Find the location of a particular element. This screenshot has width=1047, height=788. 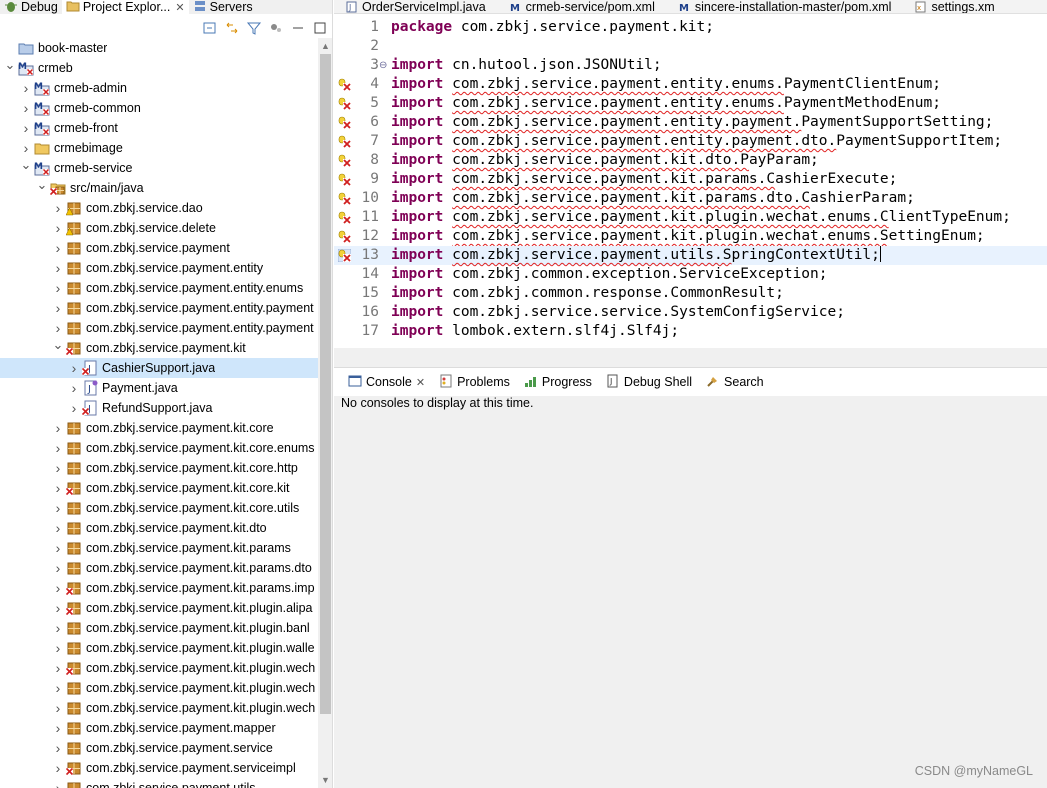

tree-item: ⌄ com.zbkj.service.payment.kit is located at coordinates (159, 346).